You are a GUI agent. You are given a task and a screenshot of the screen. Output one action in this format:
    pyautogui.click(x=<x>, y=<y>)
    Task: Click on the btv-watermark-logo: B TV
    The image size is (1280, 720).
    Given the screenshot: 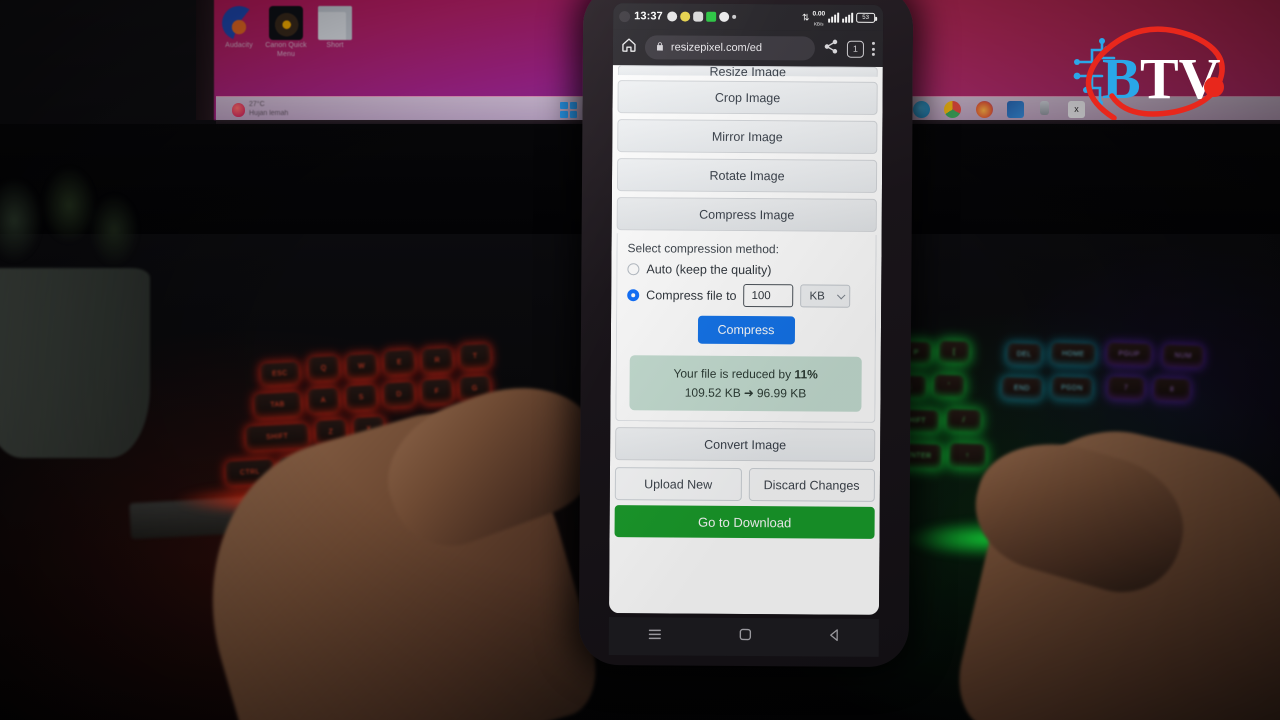 What is the action you would take?
    pyautogui.click(x=1148, y=72)
    